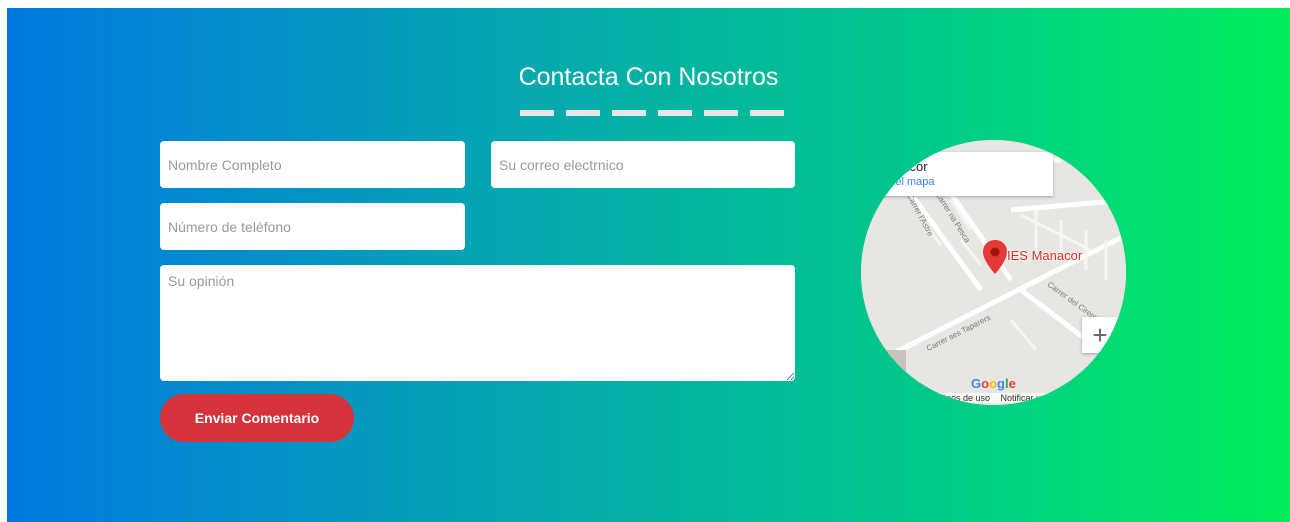  What do you see at coordinates (655, 114) in the screenshot?
I see `title-divider` at bounding box center [655, 114].